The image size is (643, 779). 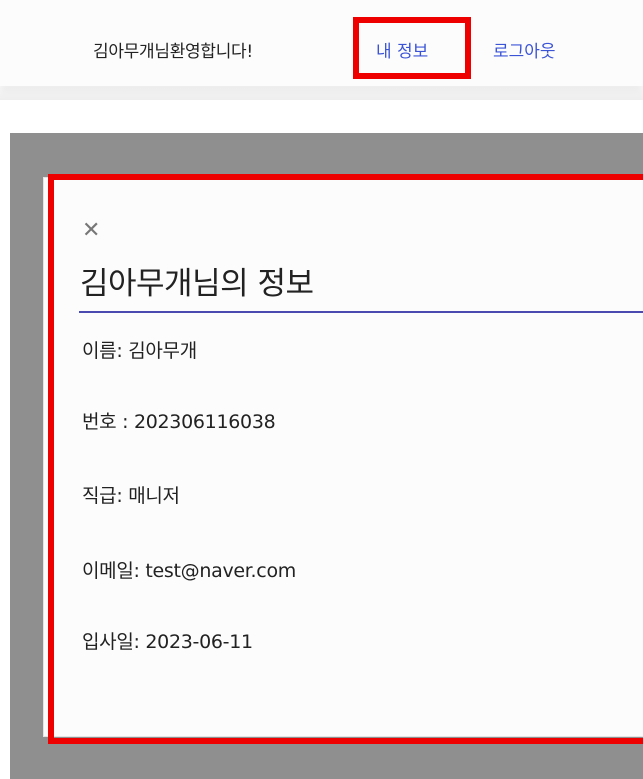 What do you see at coordinates (173, 52) in the screenshot?
I see `welcome-text: 김아무개님환영합니다!` at bounding box center [173, 52].